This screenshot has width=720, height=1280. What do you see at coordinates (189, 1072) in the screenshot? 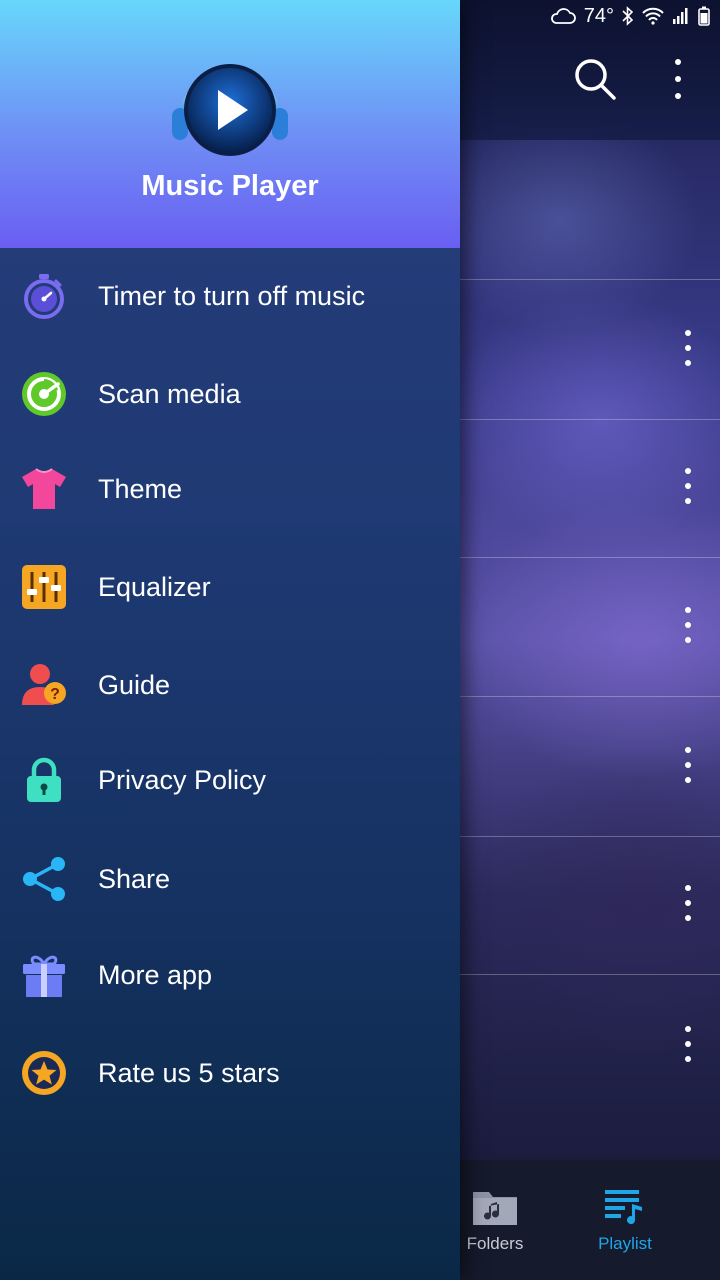
I see `menu-label-rate-us: Rate us 5 stars` at bounding box center [189, 1072].